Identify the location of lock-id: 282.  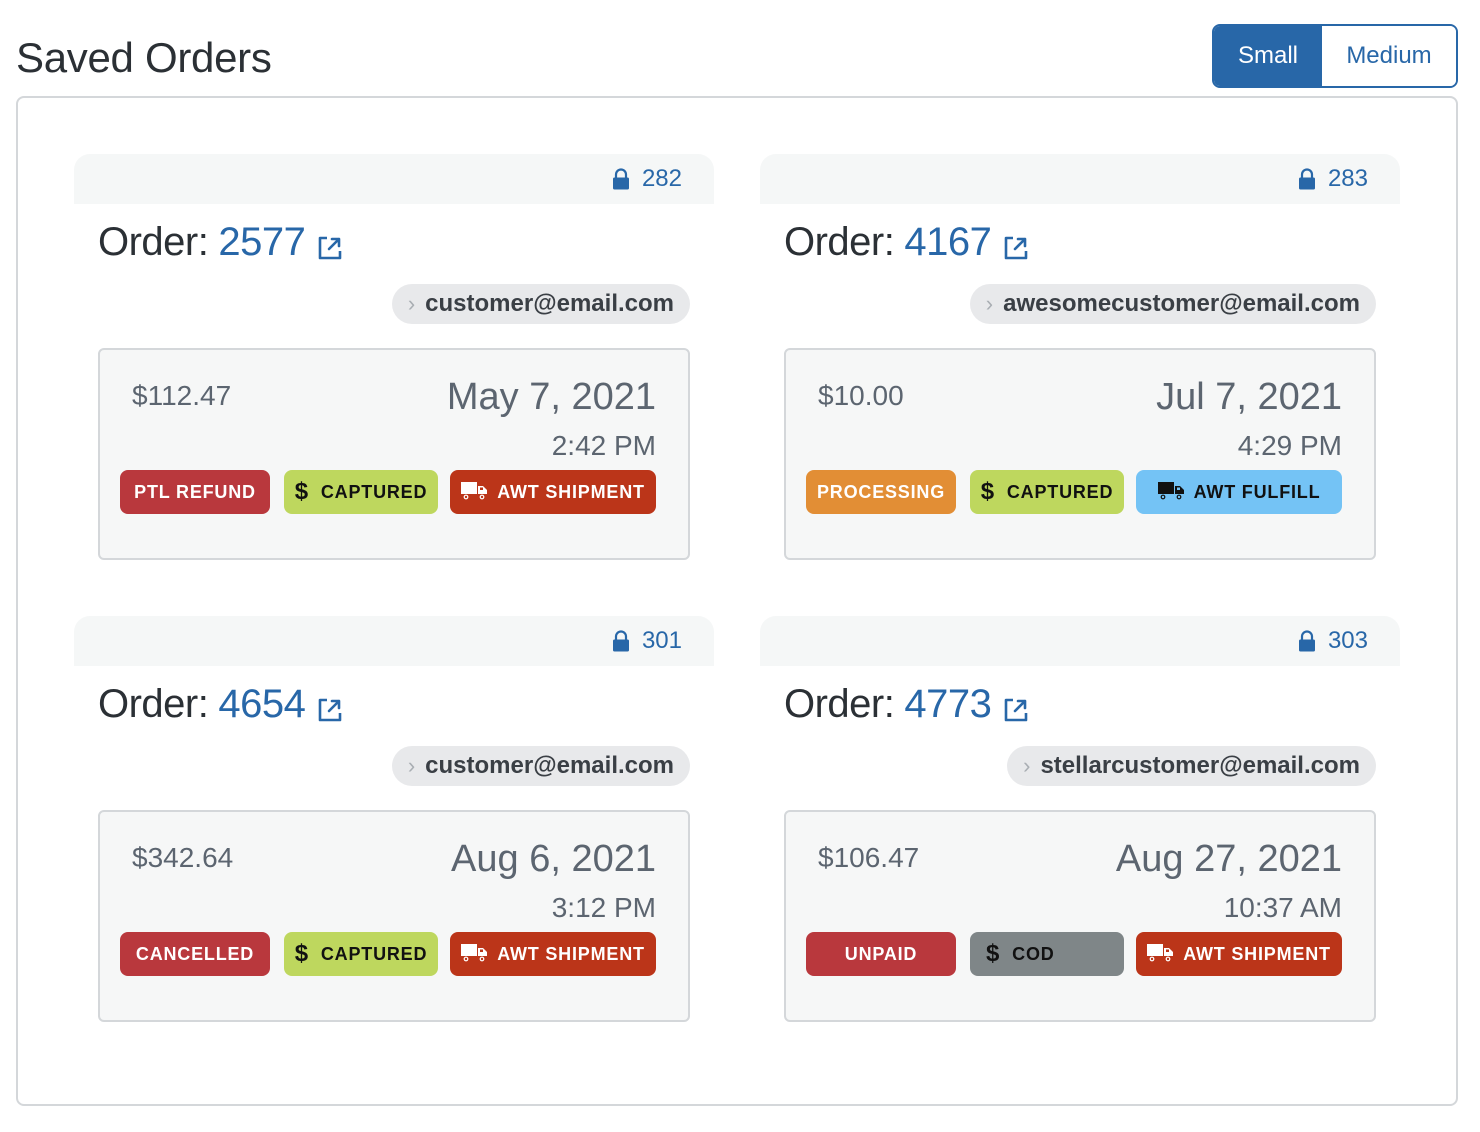
(662, 179).